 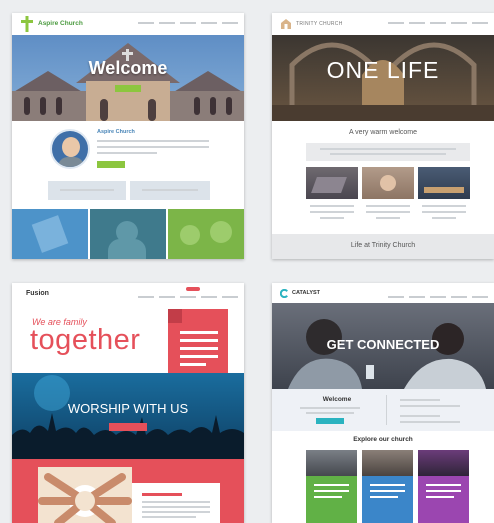 I want to click on intro-box, so click(x=388, y=152).